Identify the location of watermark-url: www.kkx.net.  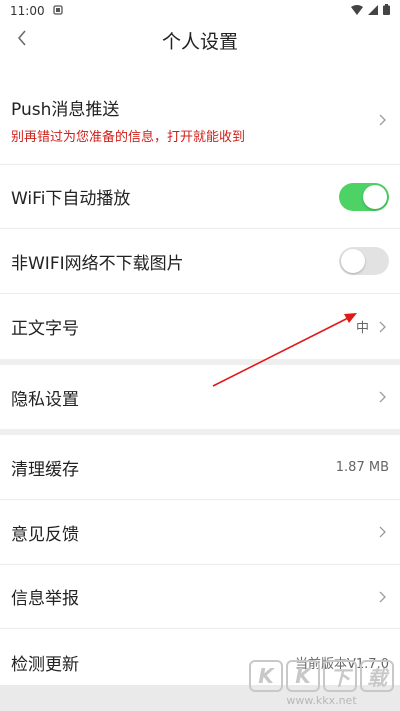
(321, 700).